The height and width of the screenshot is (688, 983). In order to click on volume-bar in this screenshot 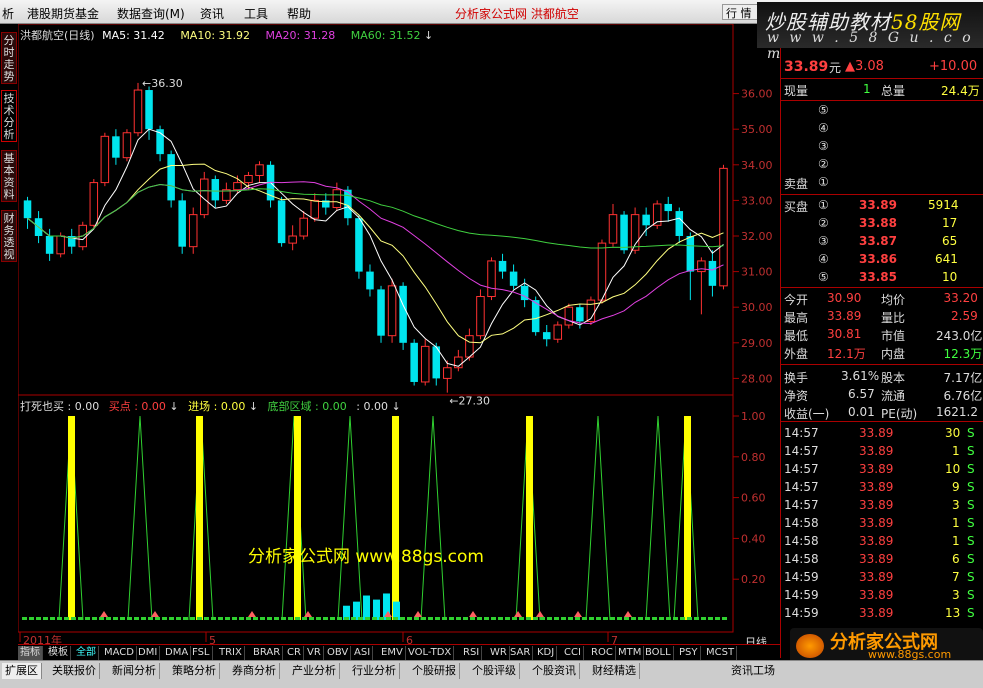, I will do `click(366, 607)`.